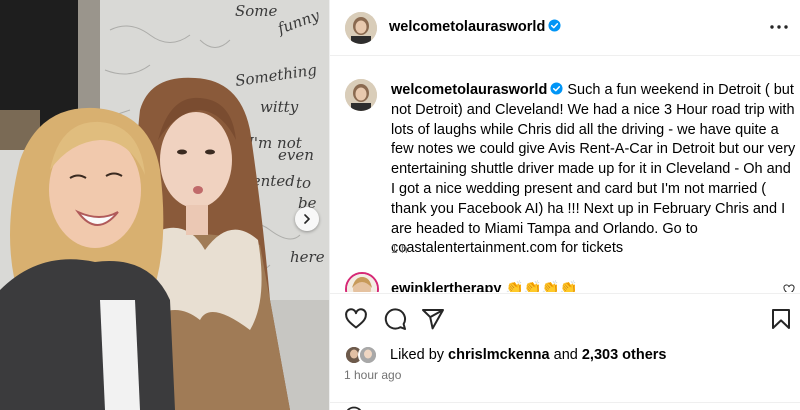  Describe the element at coordinates (372, 375) in the screenshot. I see `post-timestamp: 1 hour ago` at that location.